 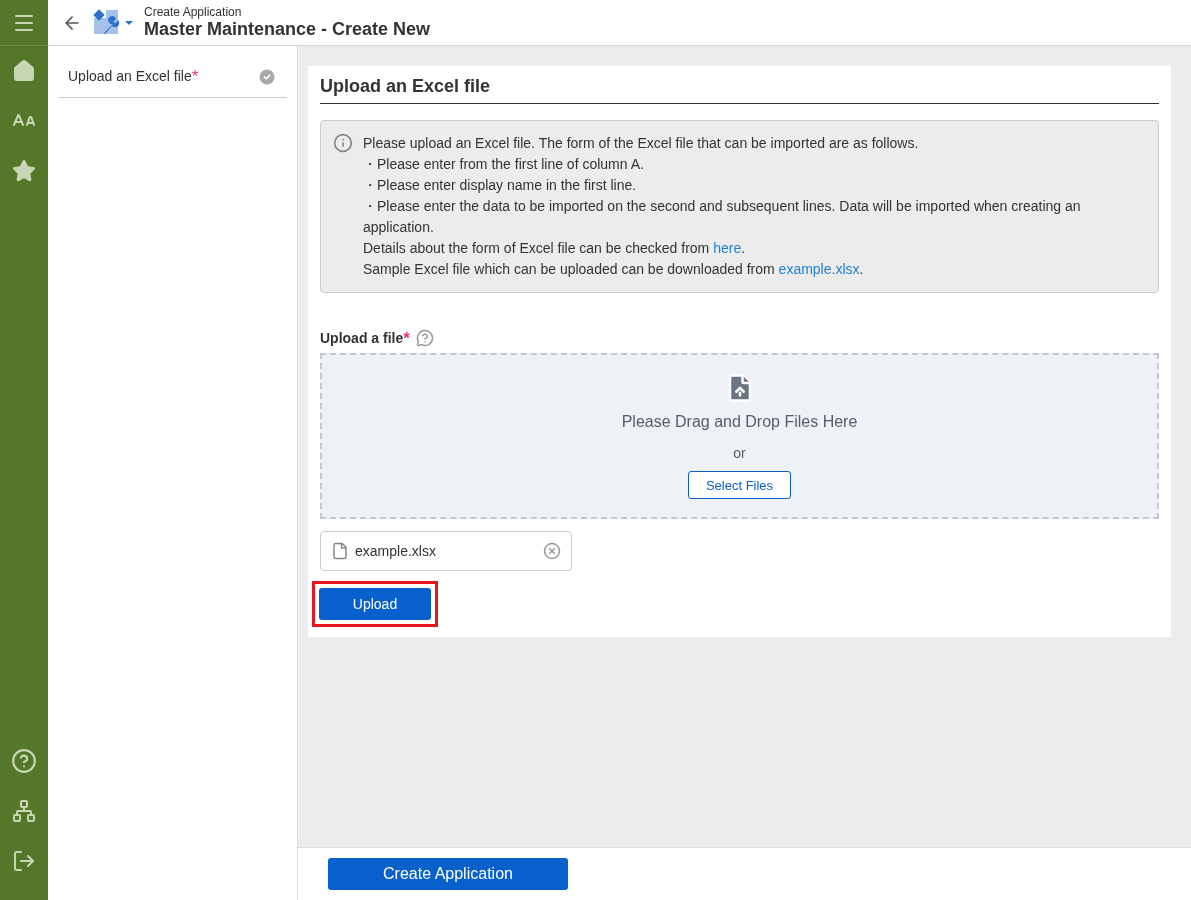 What do you see at coordinates (614, 269) in the screenshot?
I see `info-text: Sample Excel file which can be uploaded can be downloaded from example.xlsx.` at bounding box center [614, 269].